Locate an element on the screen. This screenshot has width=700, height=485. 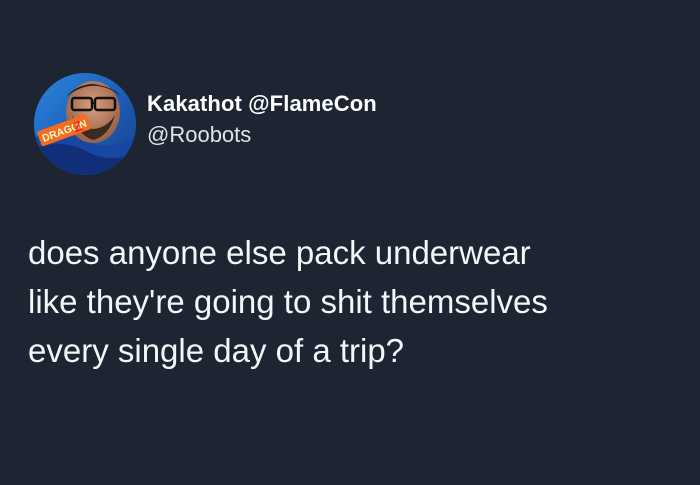
avatar-image: DRAGON Z is located at coordinates (85, 124).